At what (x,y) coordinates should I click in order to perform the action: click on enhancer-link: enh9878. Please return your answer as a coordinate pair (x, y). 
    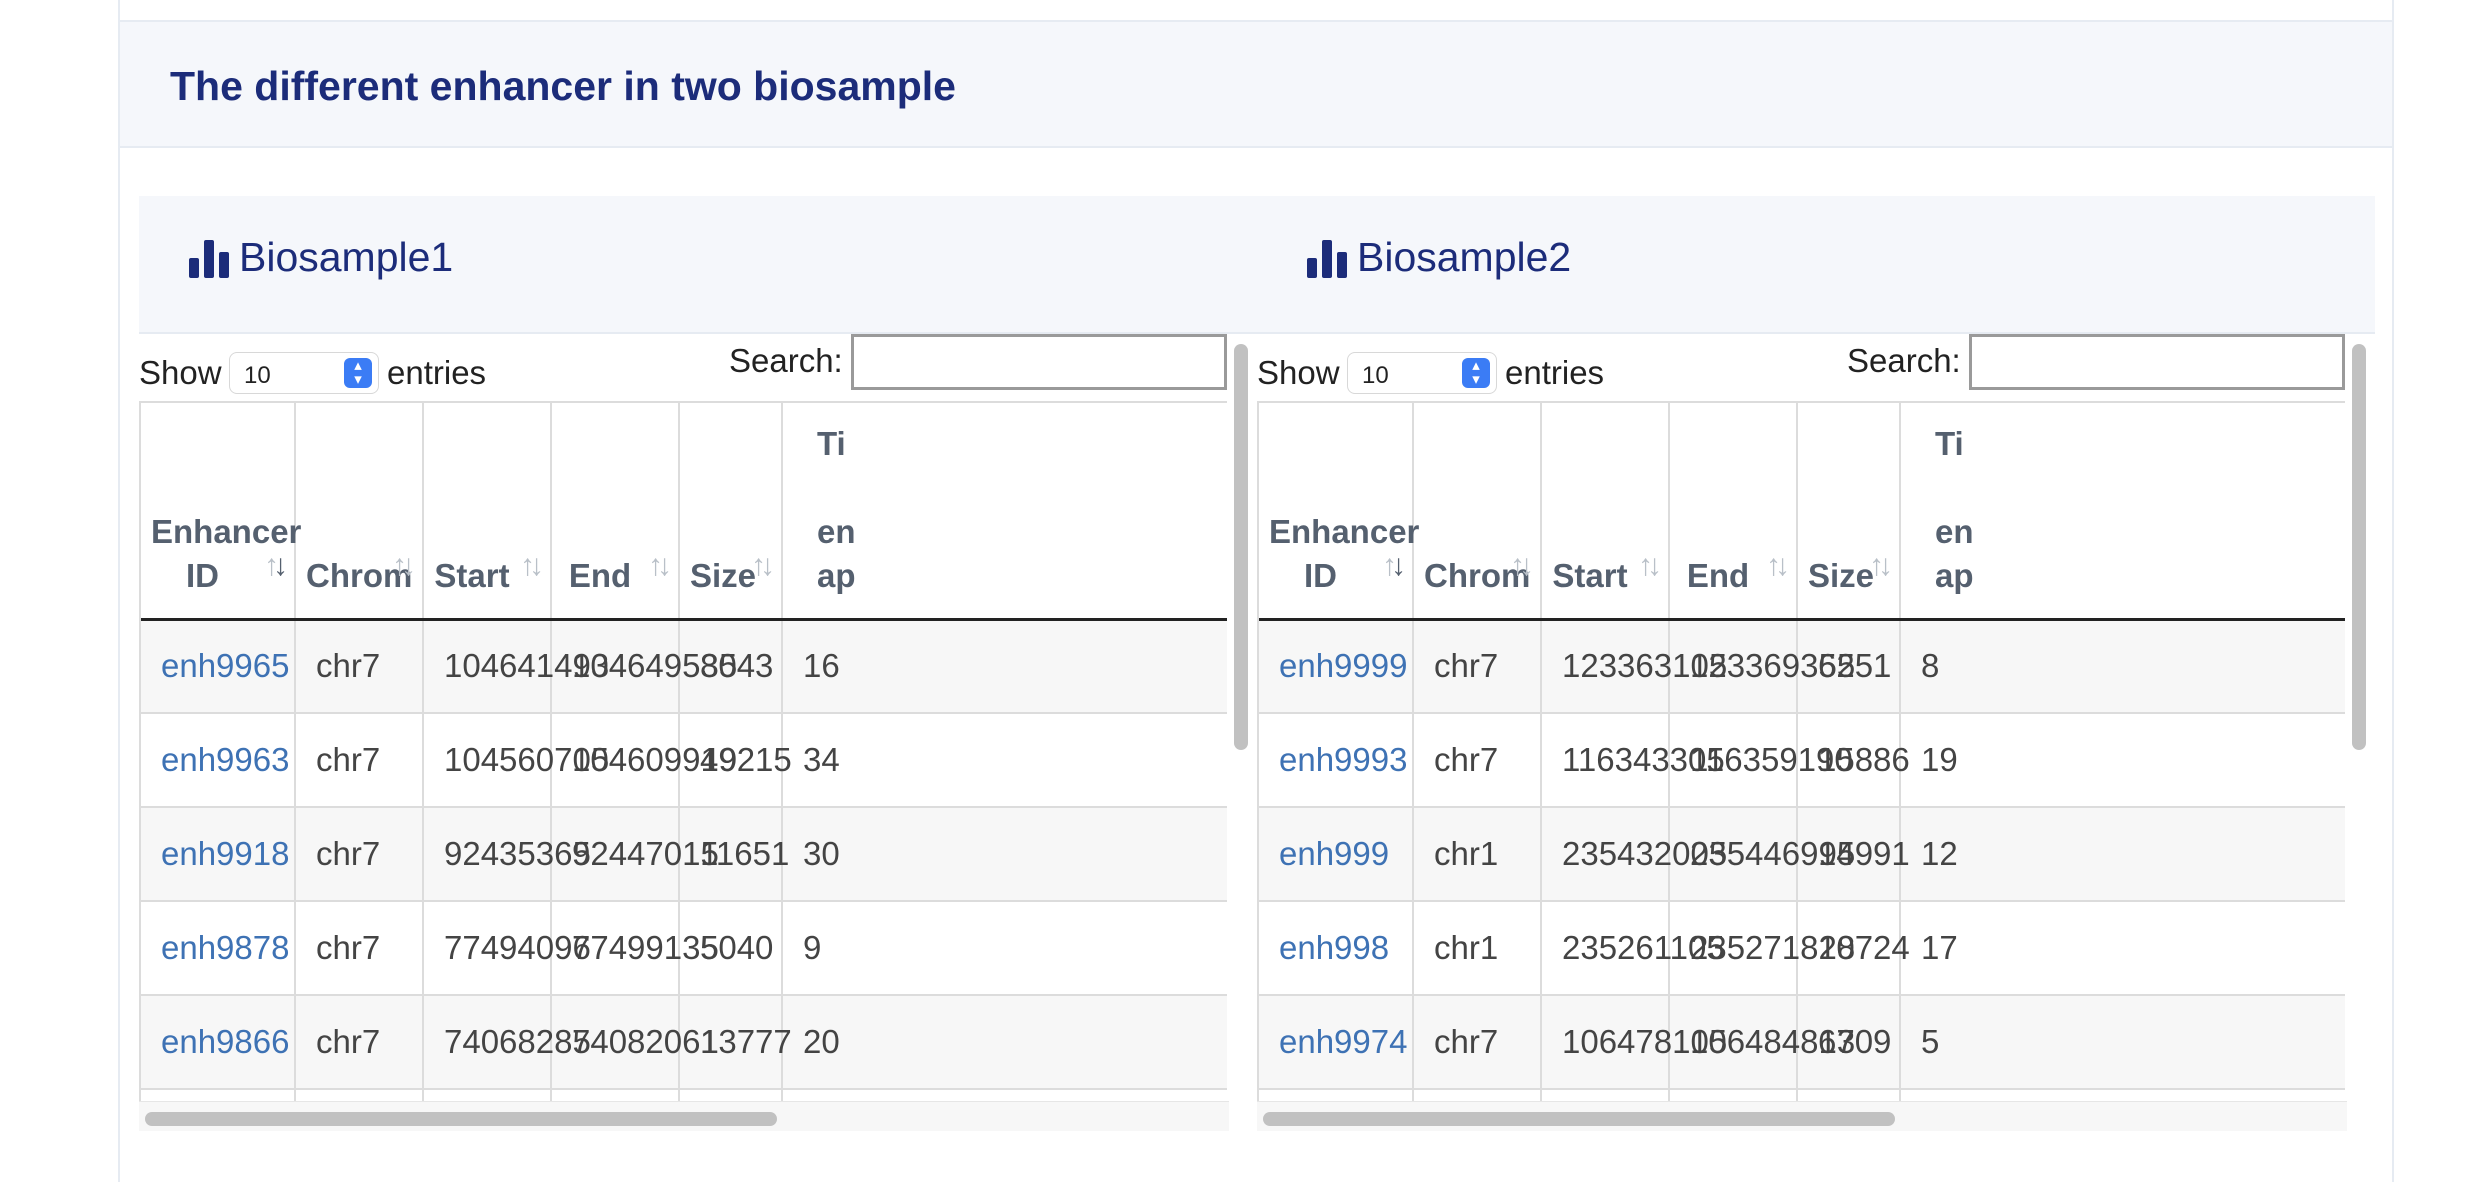
    Looking at the image, I should click on (225, 947).